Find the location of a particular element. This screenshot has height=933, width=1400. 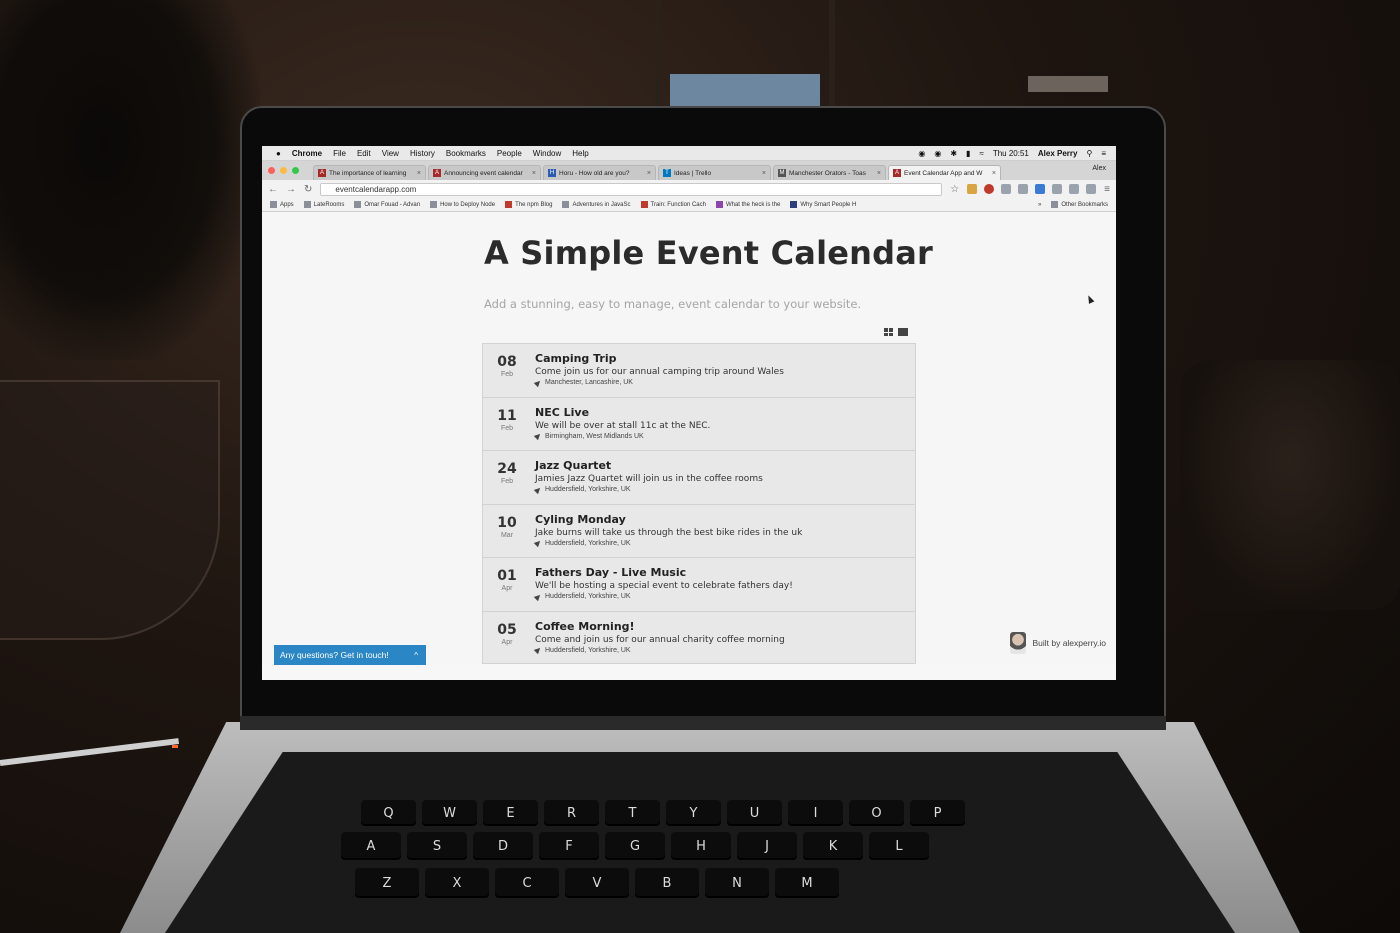

browser-tab: T Ideas | Trello × is located at coordinates (714, 172).